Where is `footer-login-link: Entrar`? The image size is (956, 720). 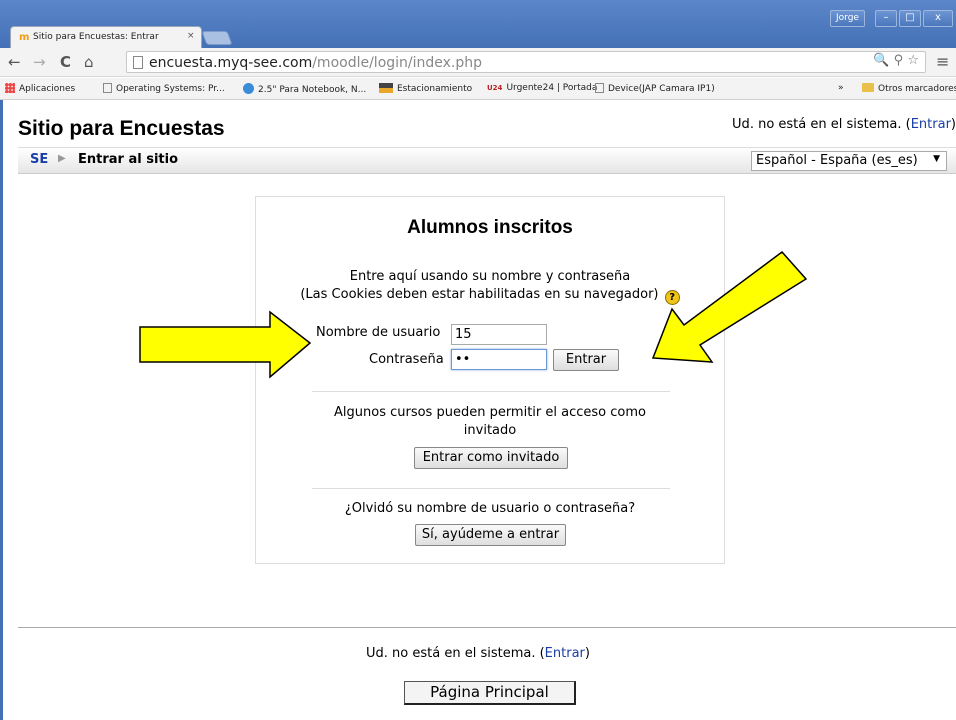
footer-login-link: Entrar is located at coordinates (565, 653).